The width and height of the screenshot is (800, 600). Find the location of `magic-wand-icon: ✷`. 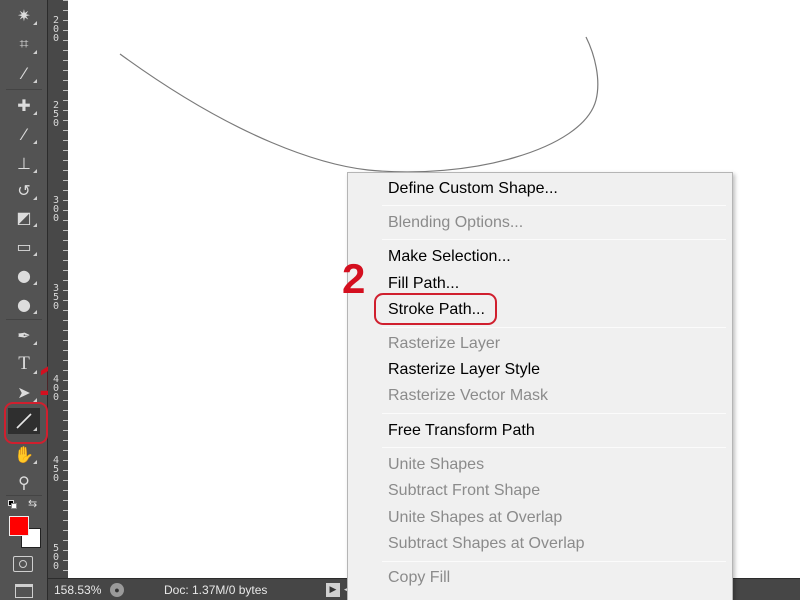

magic-wand-icon: ✷ is located at coordinates (24, 15).